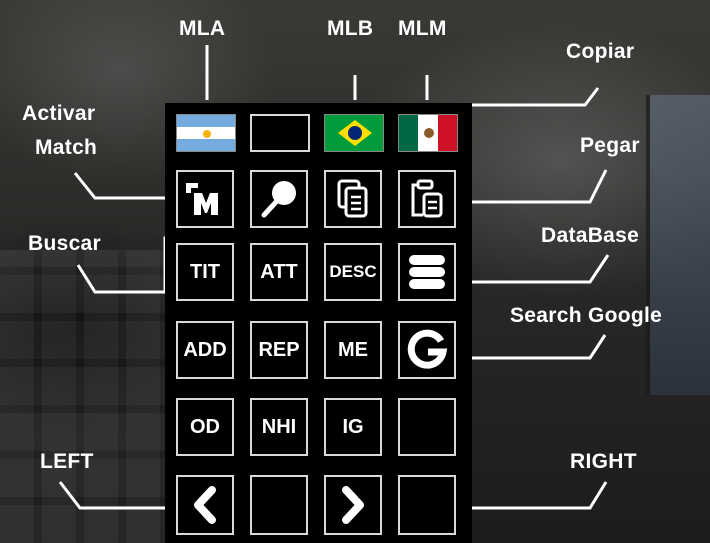 The image size is (710, 543). I want to click on paste-icon, so click(427, 198).